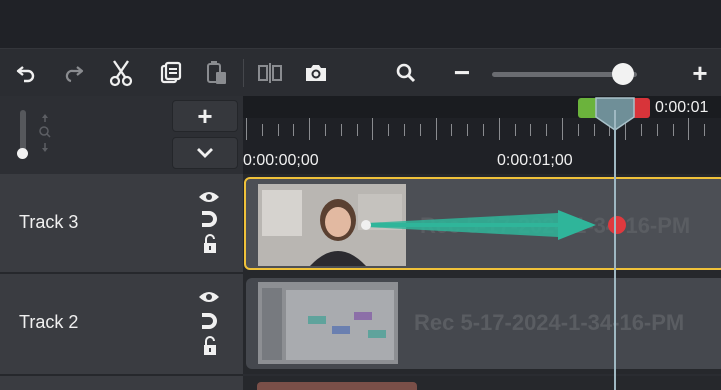 The height and width of the screenshot is (390, 721). What do you see at coordinates (495, 225) in the screenshot?
I see `animation-arrow` at bounding box center [495, 225].